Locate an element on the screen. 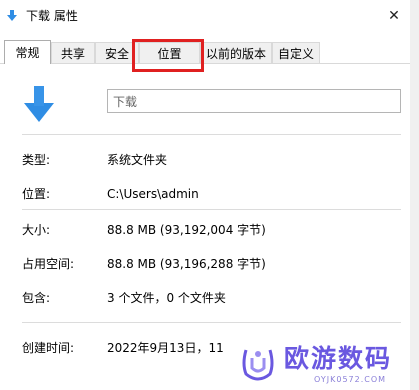 Image resolution: width=419 pixels, height=390 pixels. size-value: 88.8 MB (93,192,004 字节) is located at coordinates (186, 230).